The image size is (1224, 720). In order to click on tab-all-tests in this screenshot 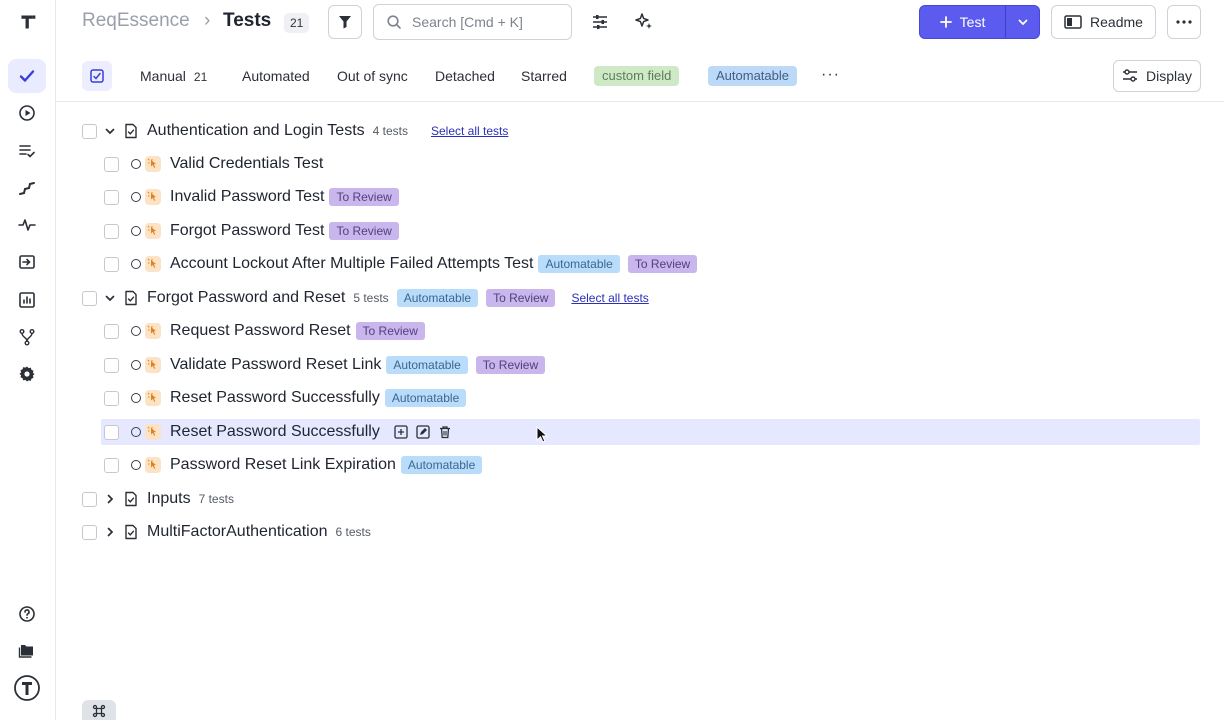, I will do `click(97, 76)`.